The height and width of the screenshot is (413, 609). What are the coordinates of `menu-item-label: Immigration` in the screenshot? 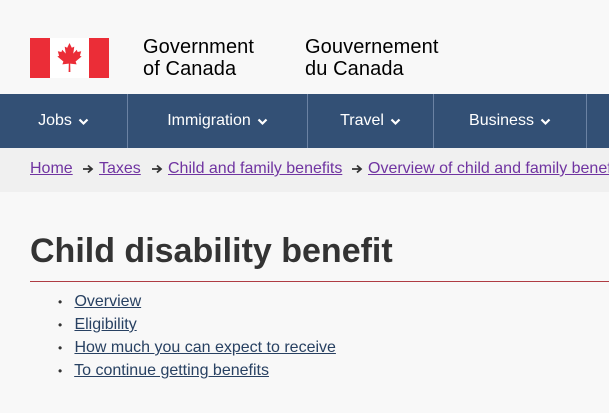 It's located at (209, 120).